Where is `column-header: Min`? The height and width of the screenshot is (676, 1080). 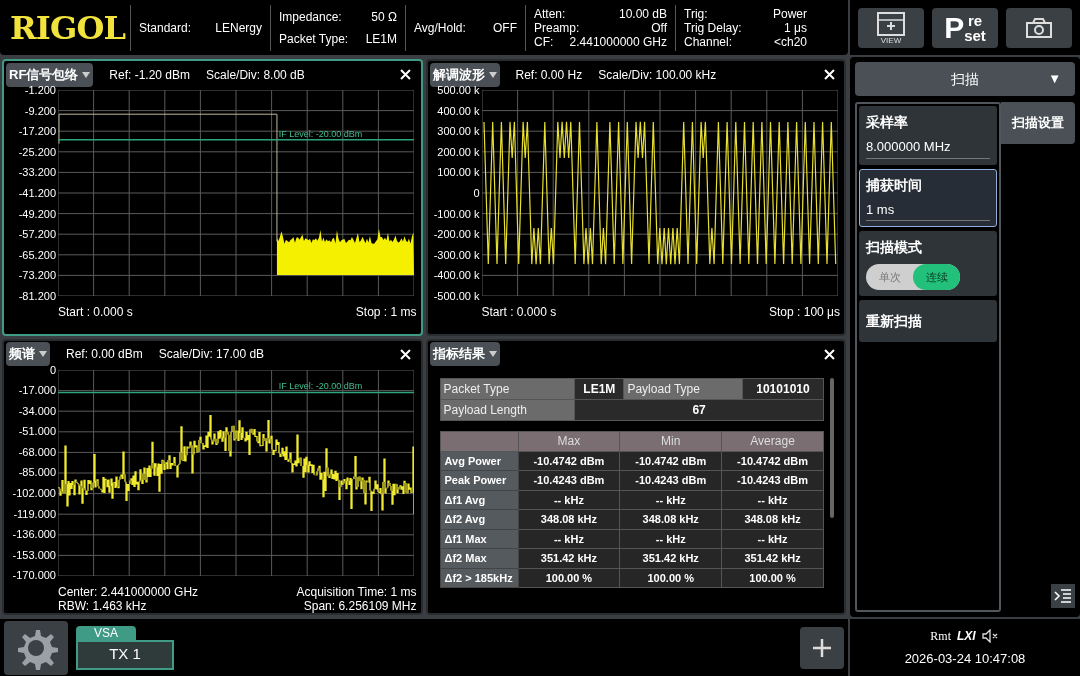 column-header: Min is located at coordinates (670, 441).